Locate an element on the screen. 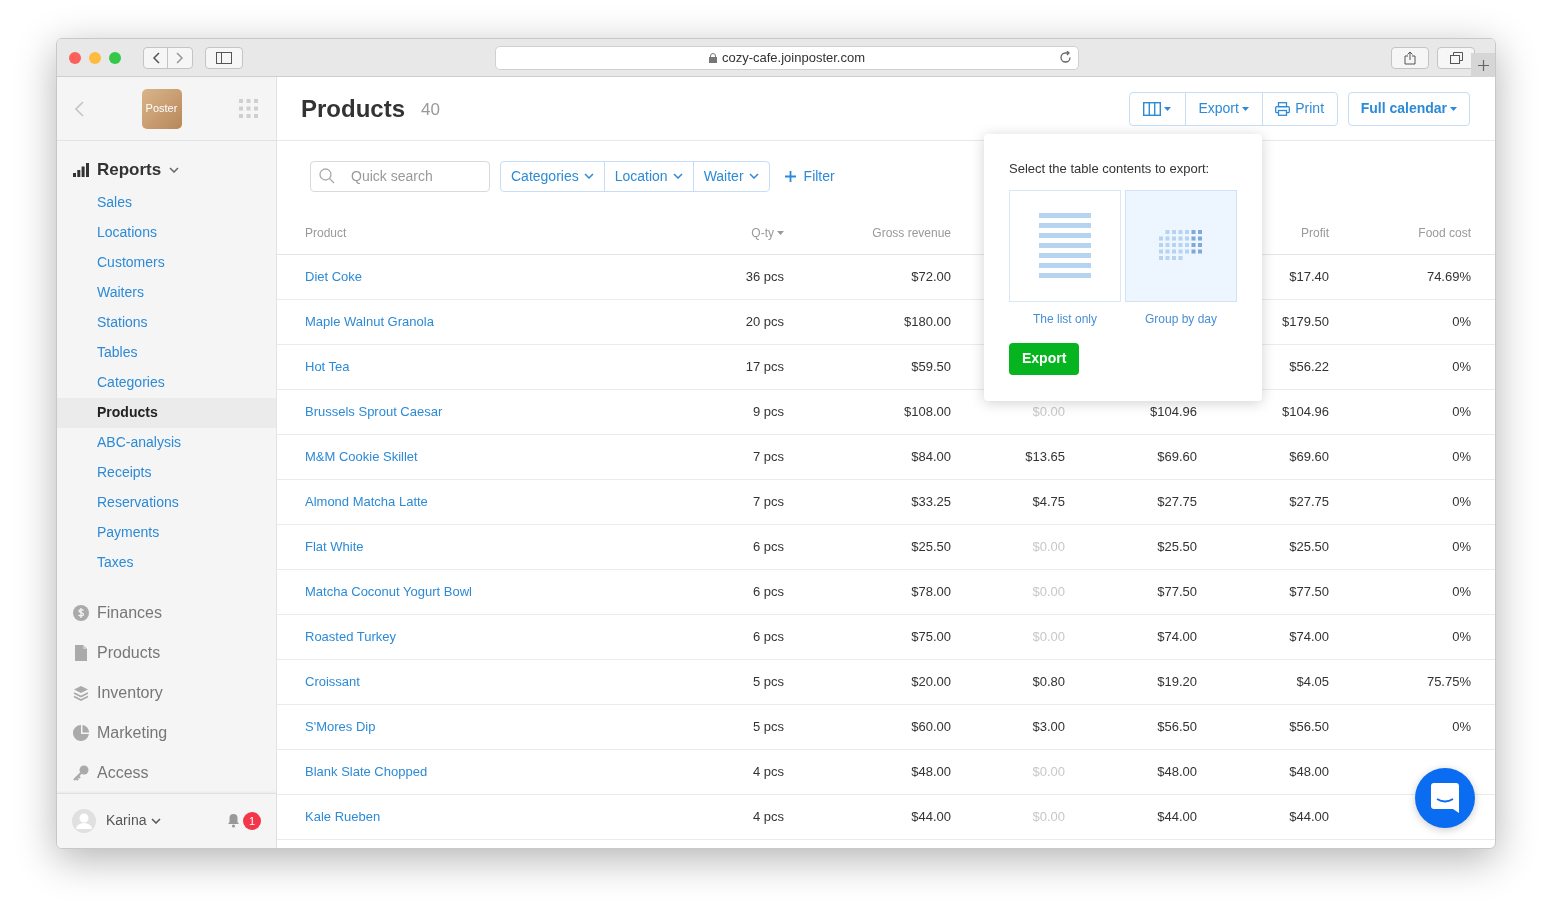 Image resolution: width=1552 pixels, height=923 pixels. column-header: Food cost is located at coordinates (1400, 232).